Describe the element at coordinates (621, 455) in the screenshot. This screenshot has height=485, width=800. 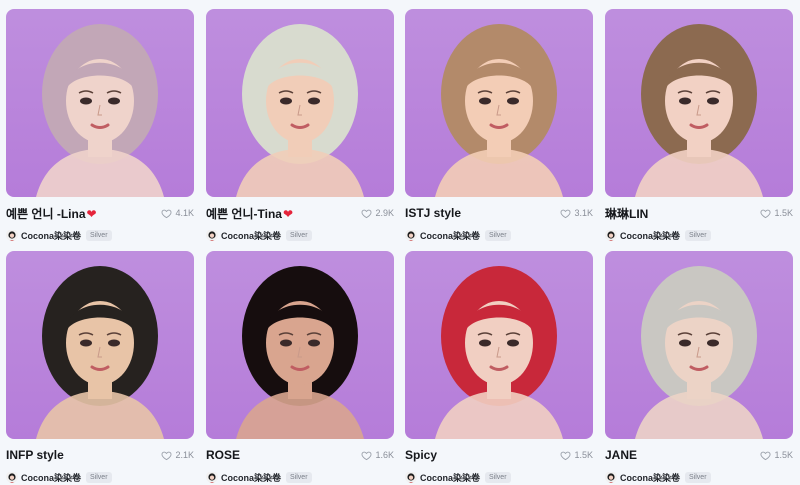
I see `character-title: JANE` at that location.